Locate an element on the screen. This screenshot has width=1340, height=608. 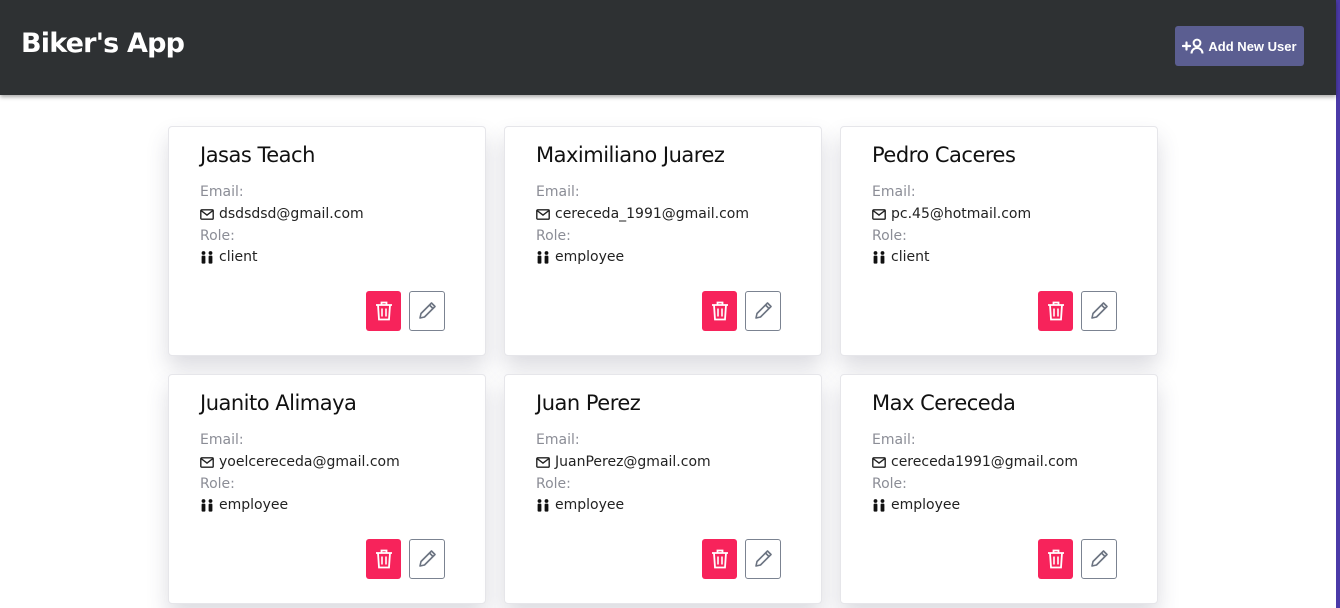
user-name: Pedro Caceres is located at coordinates (944, 155).